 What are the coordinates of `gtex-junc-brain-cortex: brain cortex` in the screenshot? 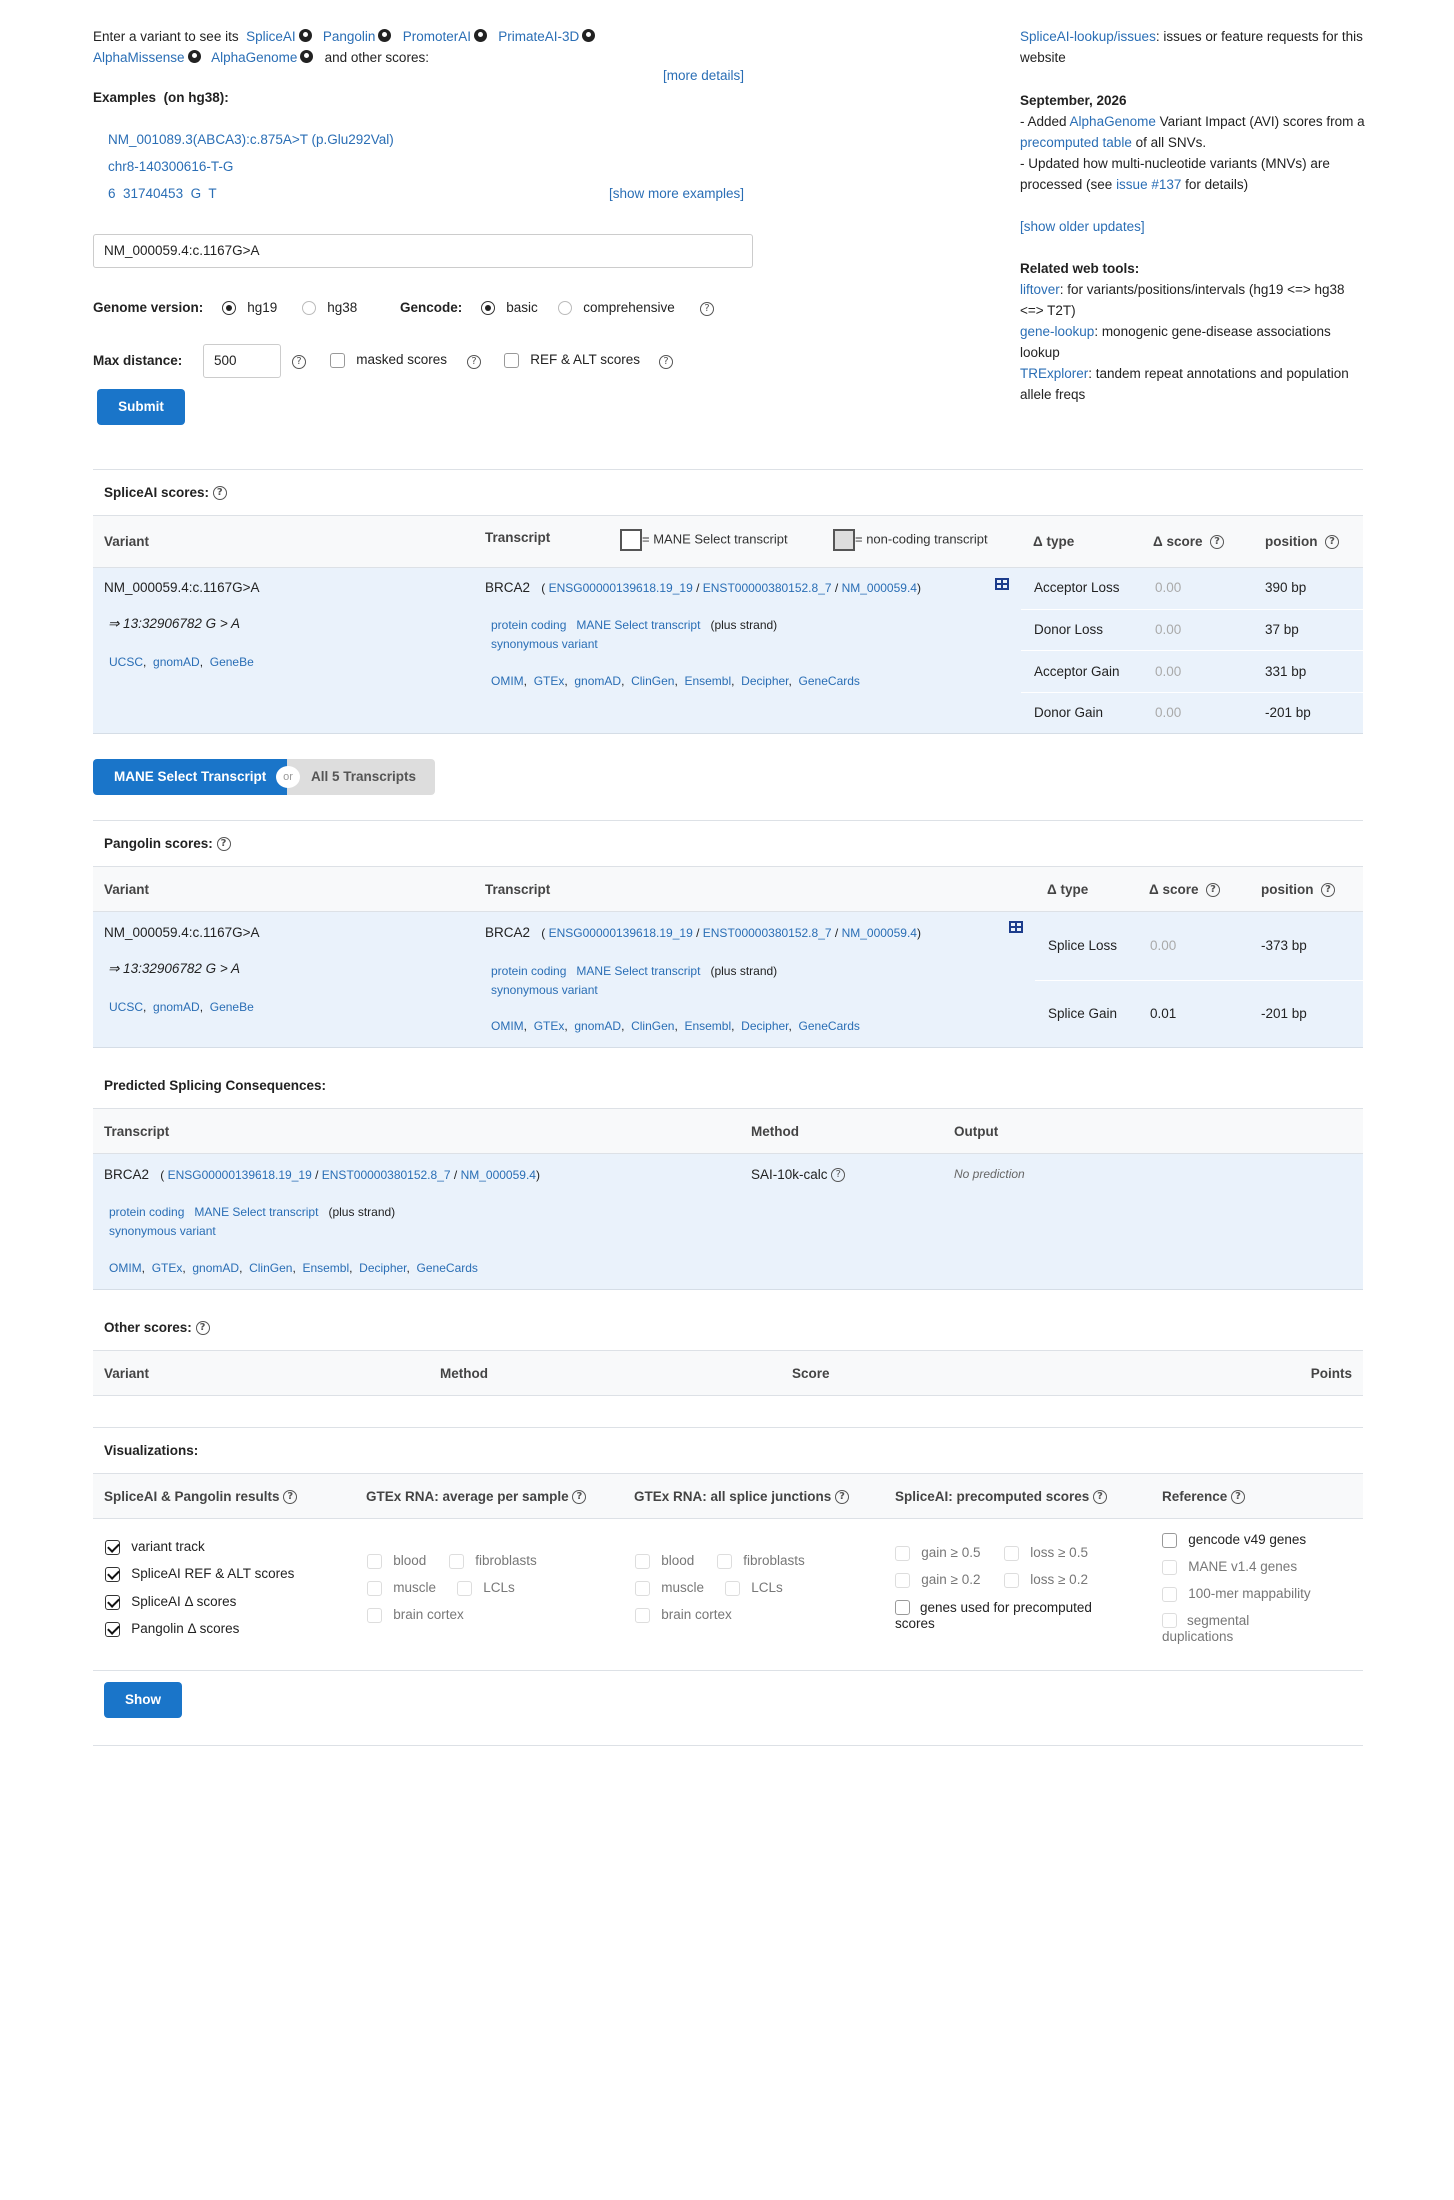 It's located at (683, 1615).